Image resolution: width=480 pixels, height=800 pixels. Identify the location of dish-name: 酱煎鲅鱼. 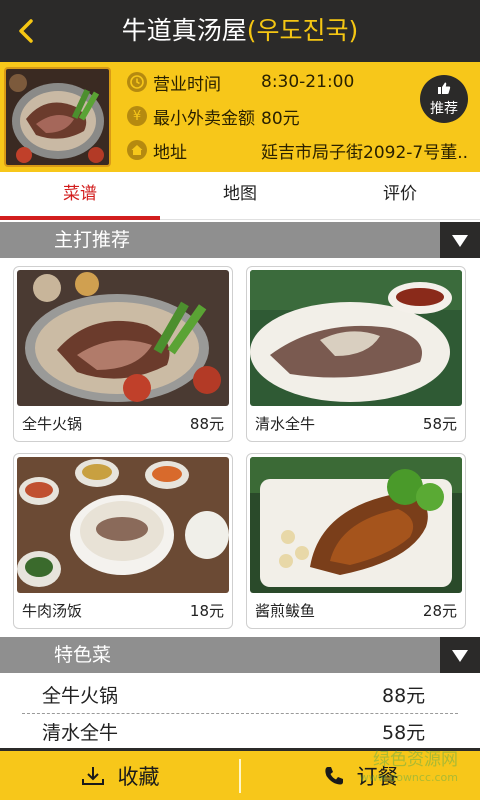
(285, 611).